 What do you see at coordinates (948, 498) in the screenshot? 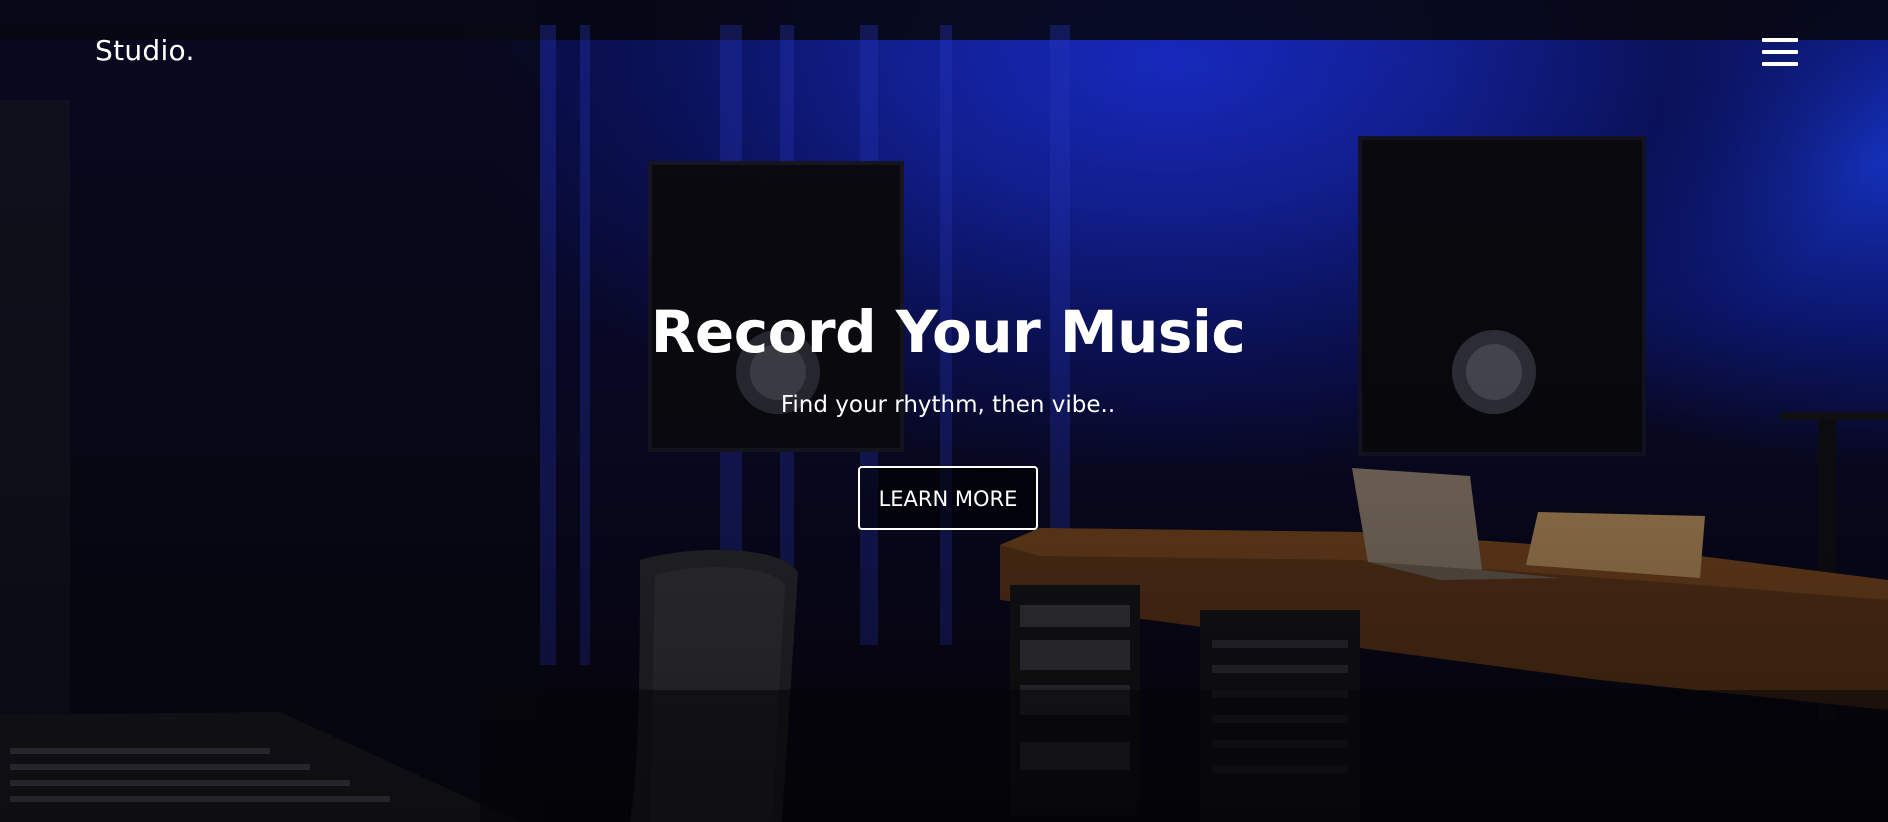
I see `learn-more-button: LEARN MORE` at bounding box center [948, 498].